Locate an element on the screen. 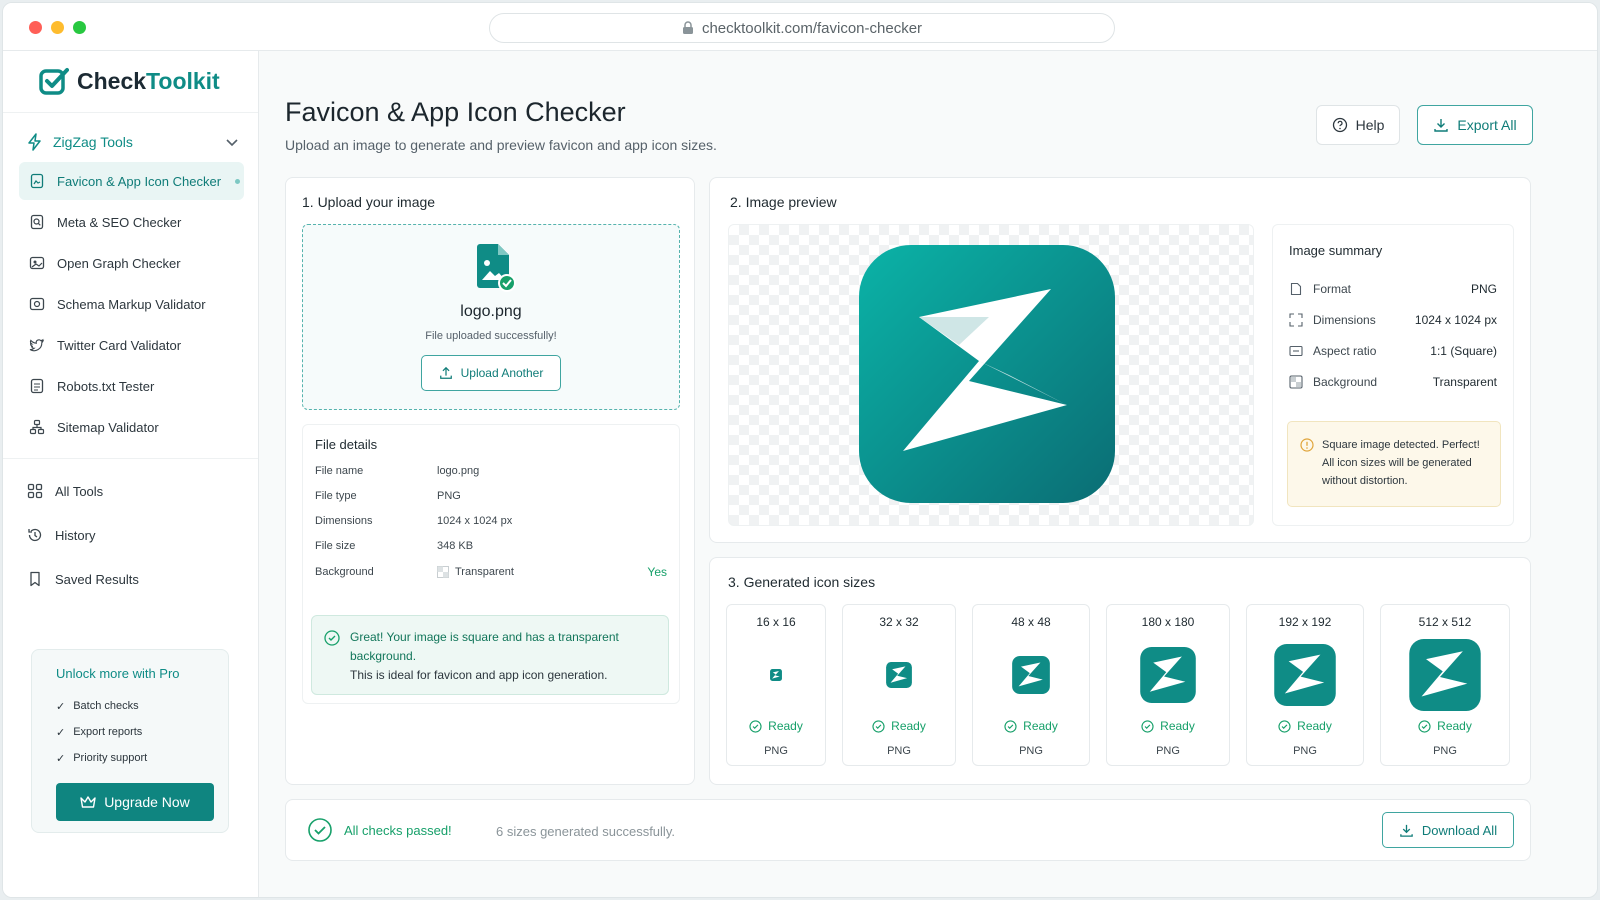 This screenshot has width=1600, height=900. sidebar-item-label: History is located at coordinates (75, 535).